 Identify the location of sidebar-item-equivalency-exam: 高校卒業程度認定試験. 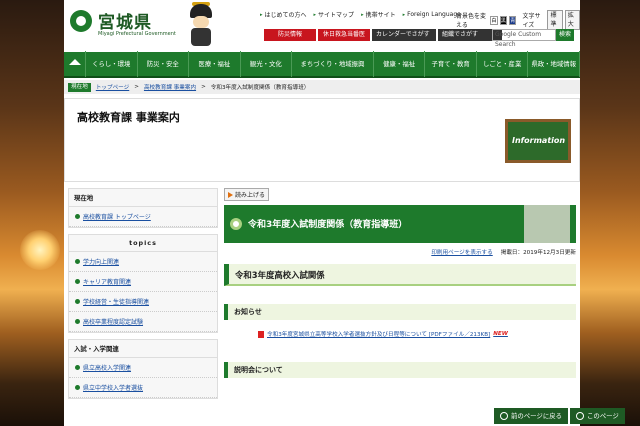
(143, 322).